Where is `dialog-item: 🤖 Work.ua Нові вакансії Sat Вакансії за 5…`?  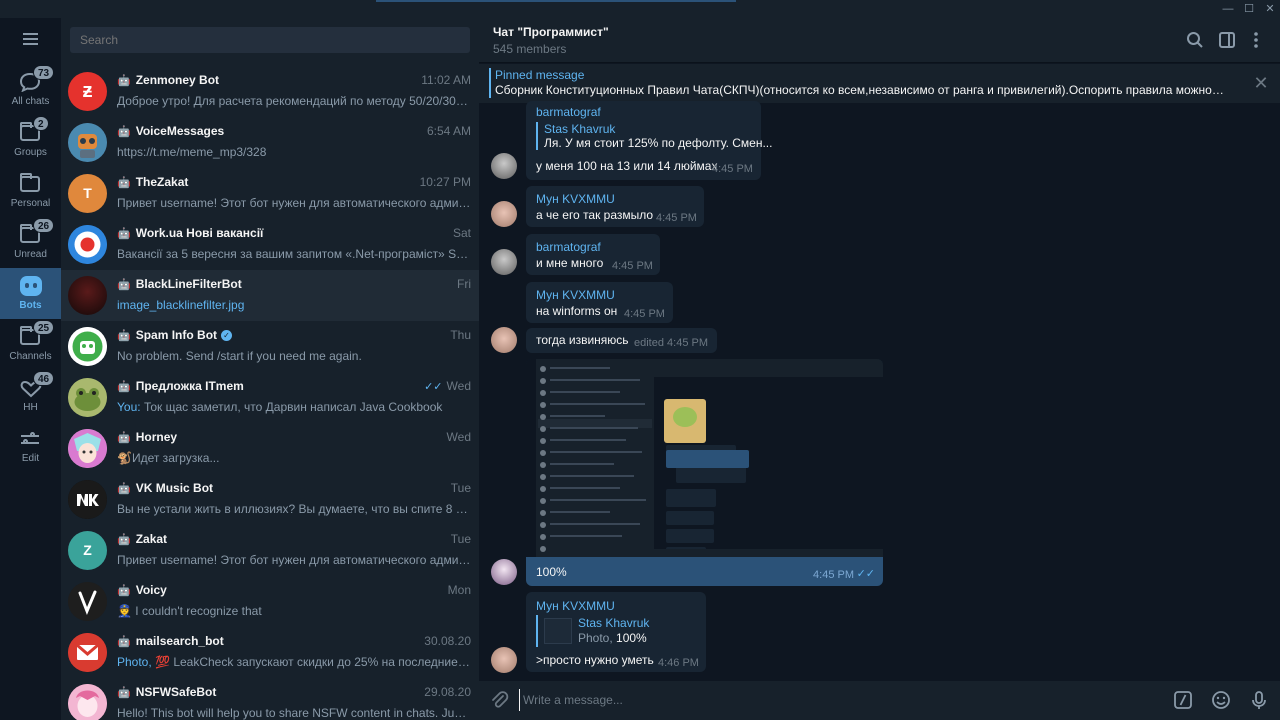
dialog-item: 🤖 Work.ua Нові вакансії Sat Вакансії за 5… is located at coordinates (270, 244).